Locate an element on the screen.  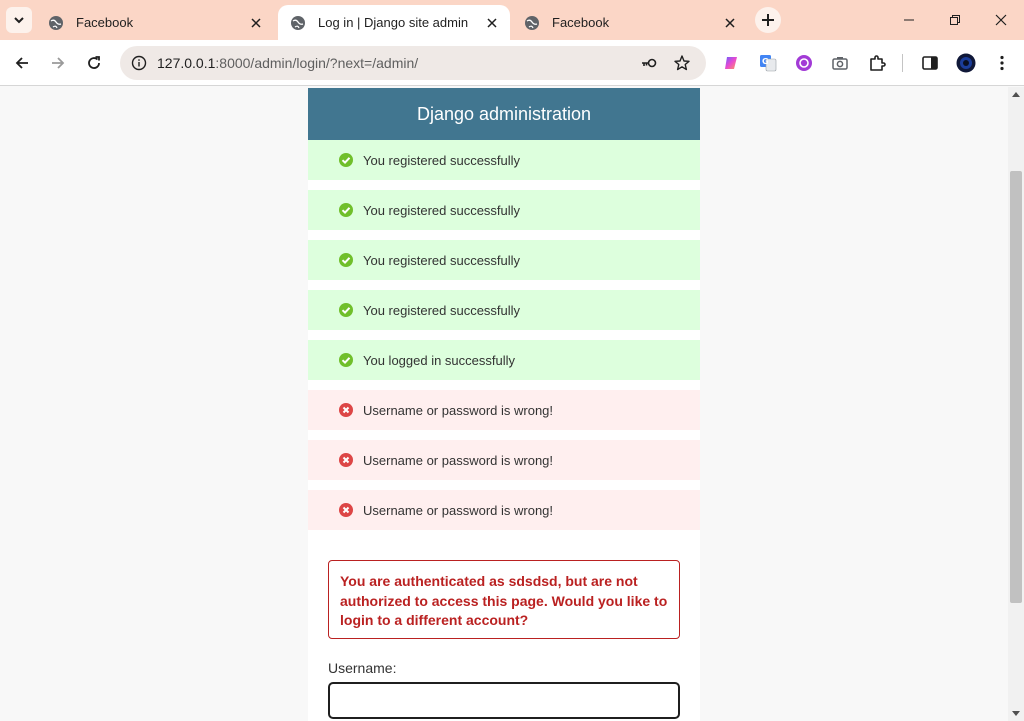
message-success: You logged in successfully is located at coordinates (504, 360).